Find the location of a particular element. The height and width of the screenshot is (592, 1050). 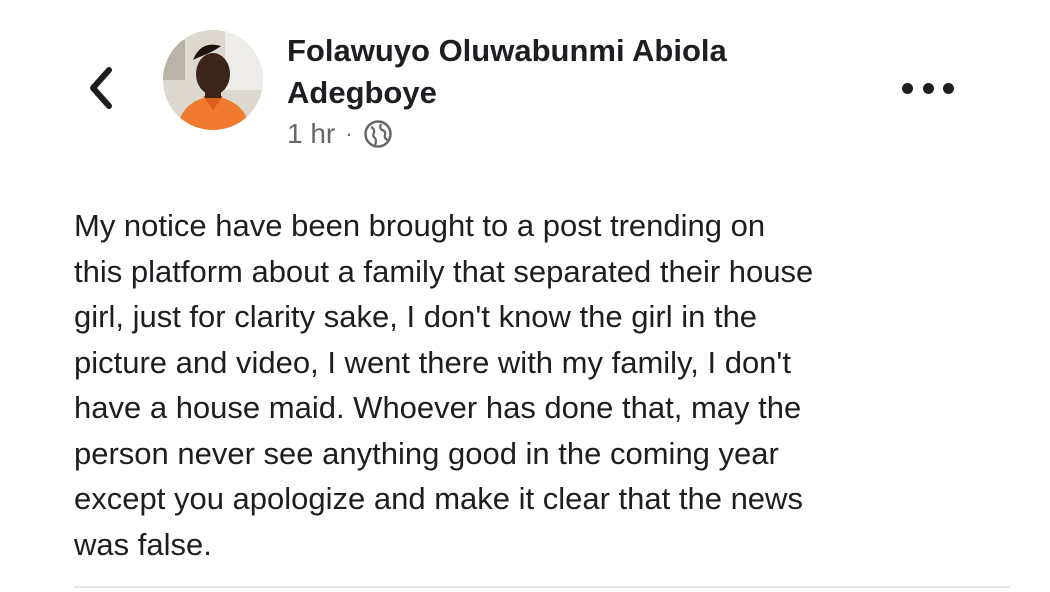

avatar is located at coordinates (213, 80).